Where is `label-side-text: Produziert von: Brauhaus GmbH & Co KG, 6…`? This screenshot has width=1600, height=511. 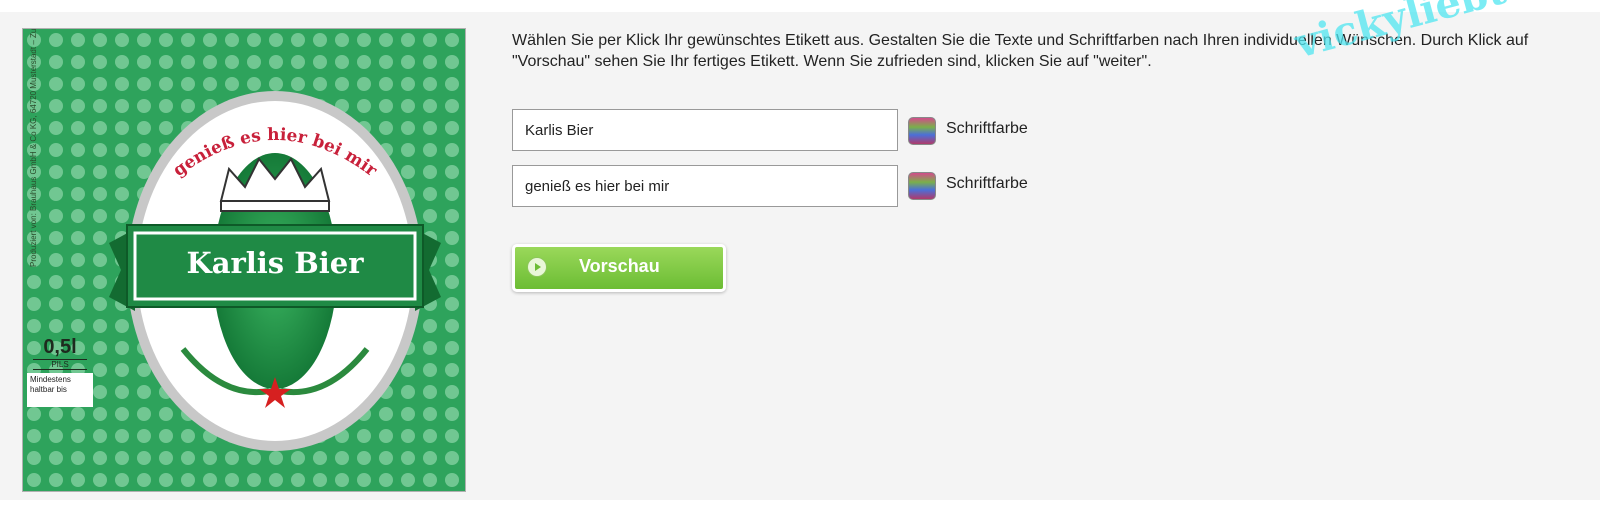
label-side-text: Produziert von: Brauhaus GmbH & Co KG, 6… is located at coordinates (33, 147).